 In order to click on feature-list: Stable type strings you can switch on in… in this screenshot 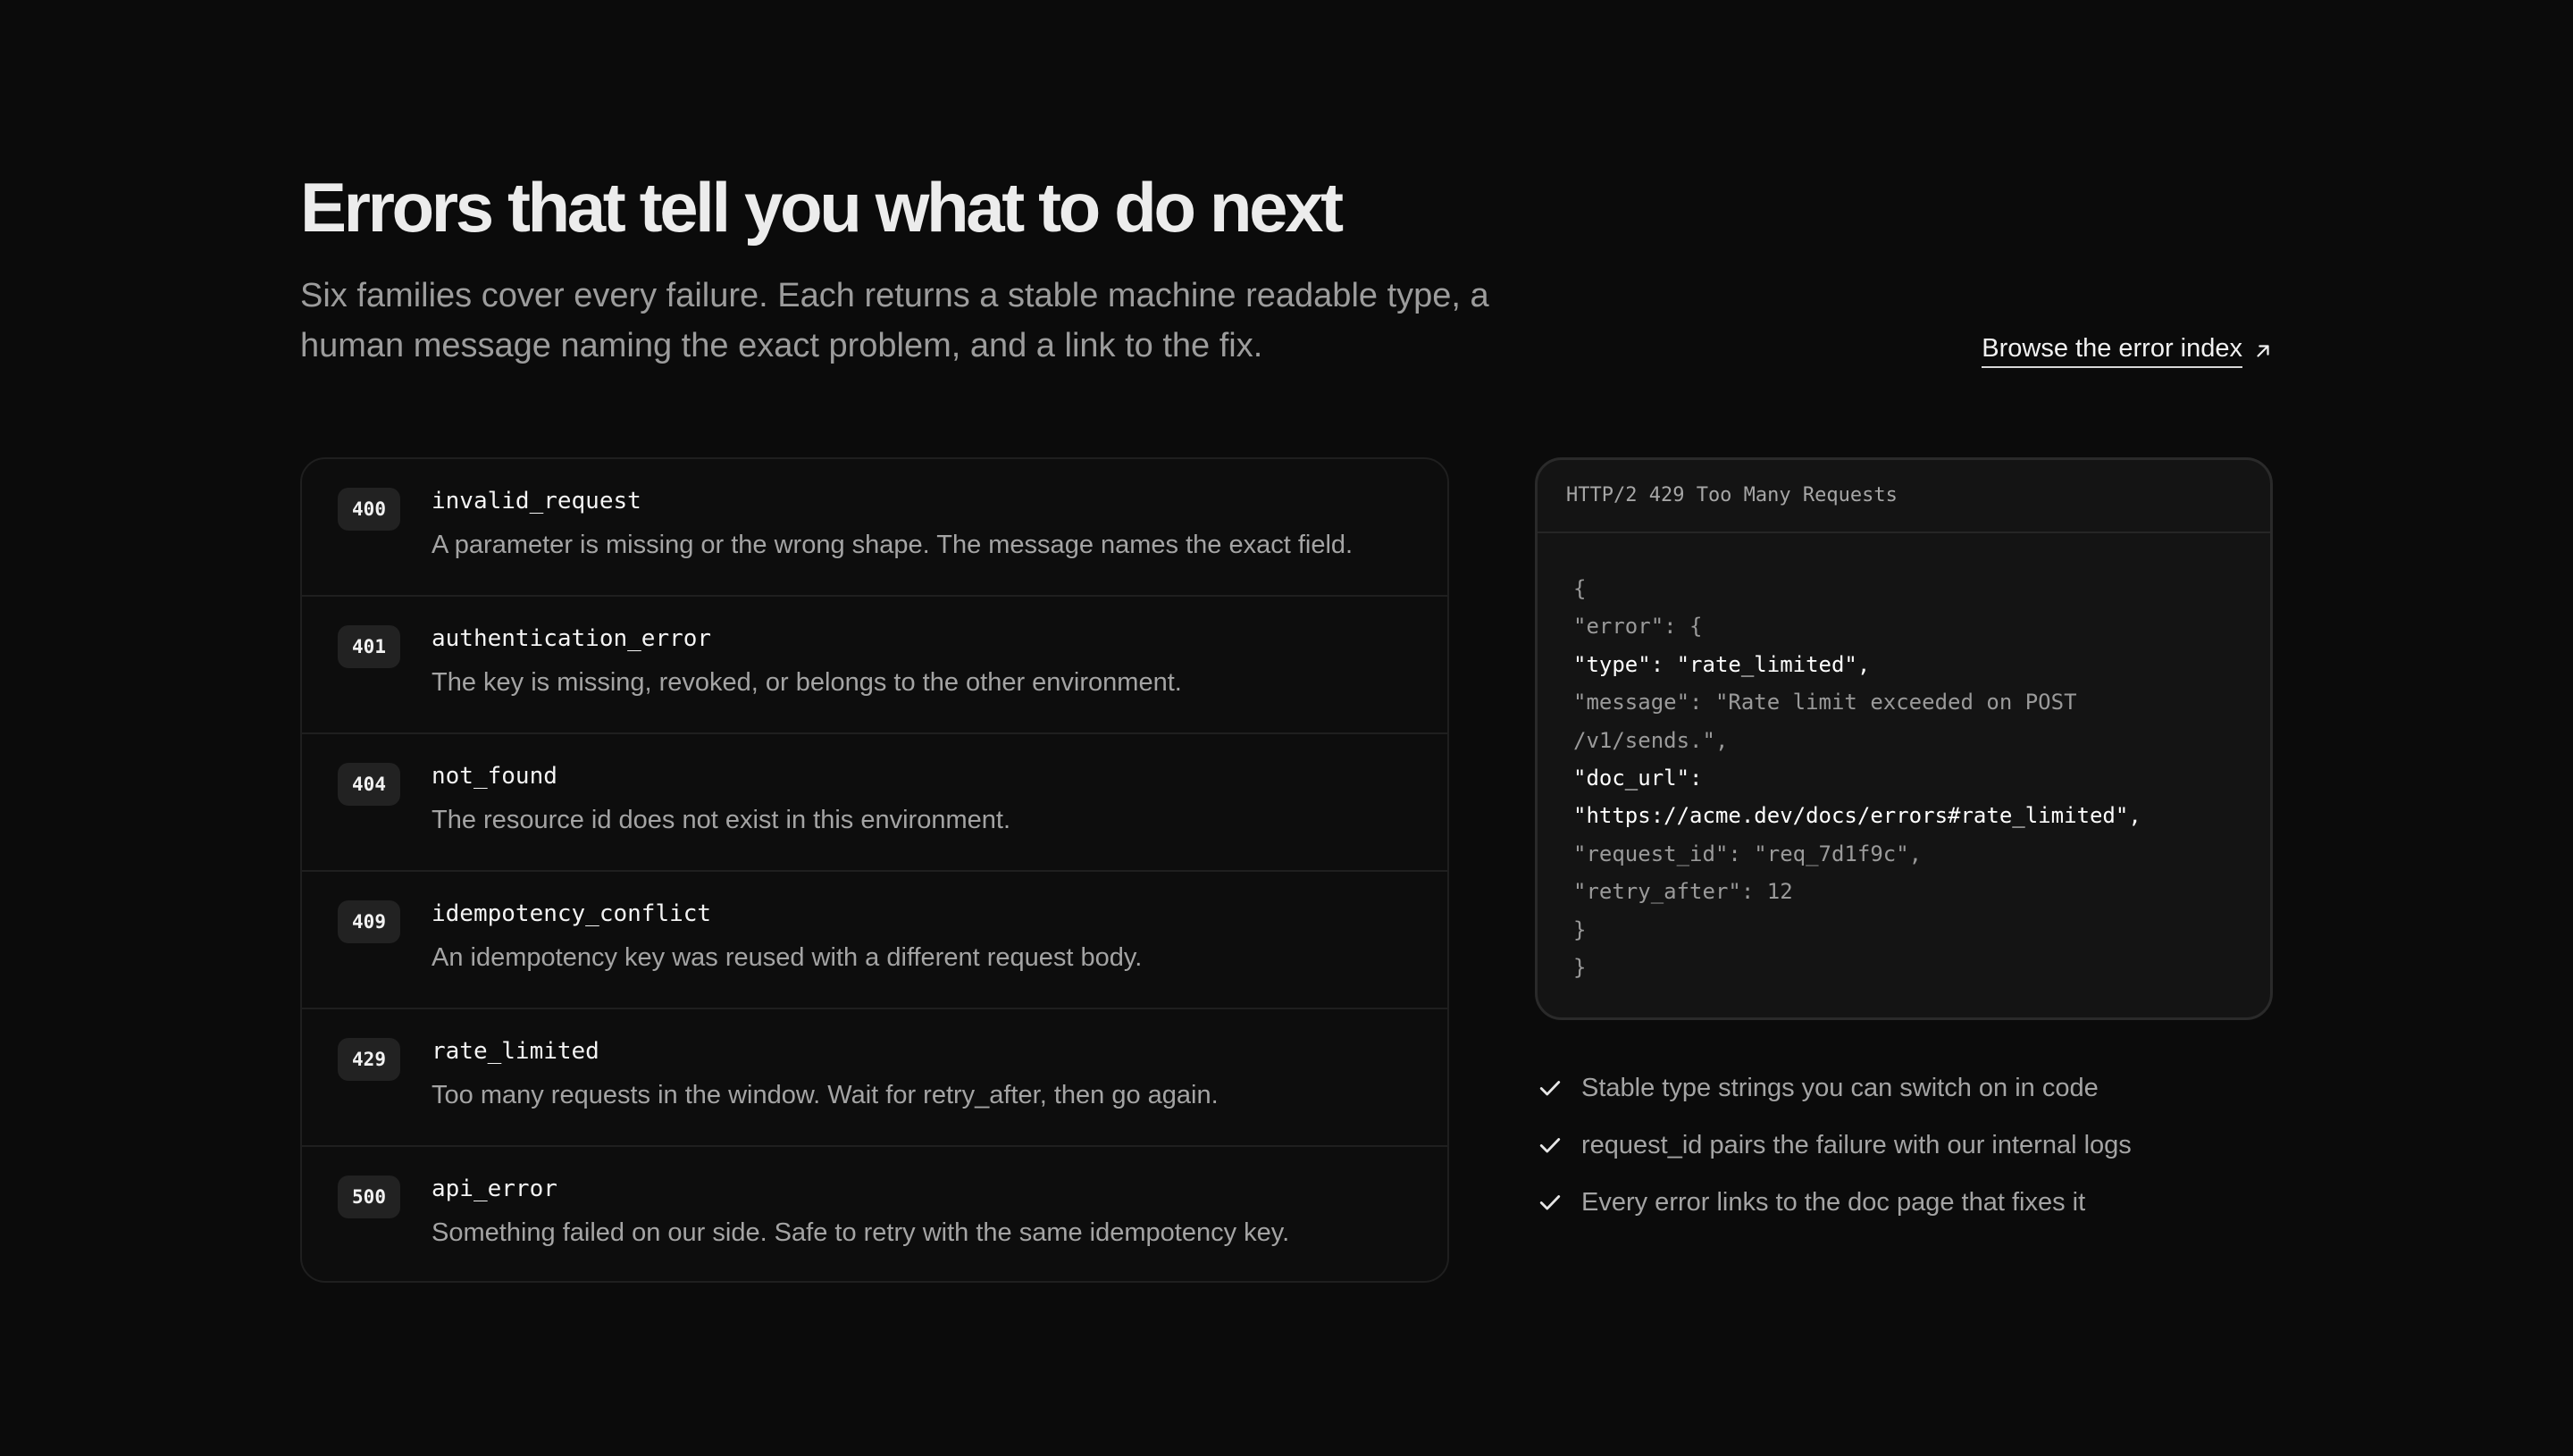, I will do `click(1833, 1145)`.